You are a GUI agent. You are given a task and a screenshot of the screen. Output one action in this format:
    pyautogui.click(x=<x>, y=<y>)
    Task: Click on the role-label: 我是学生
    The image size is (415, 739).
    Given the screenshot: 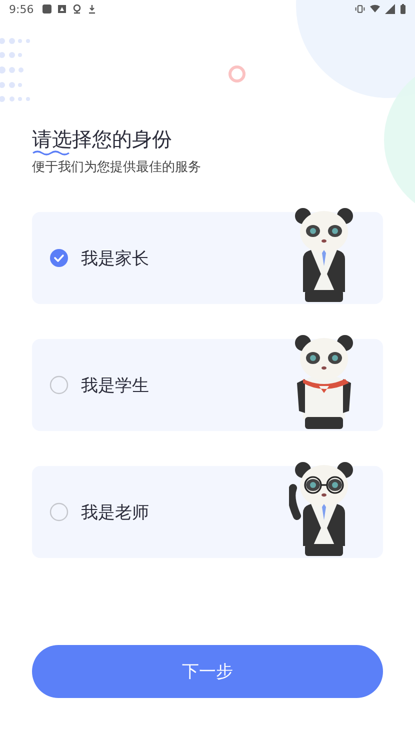 What is the action you would take?
    pyautogui.click(x=115, y=385)
    